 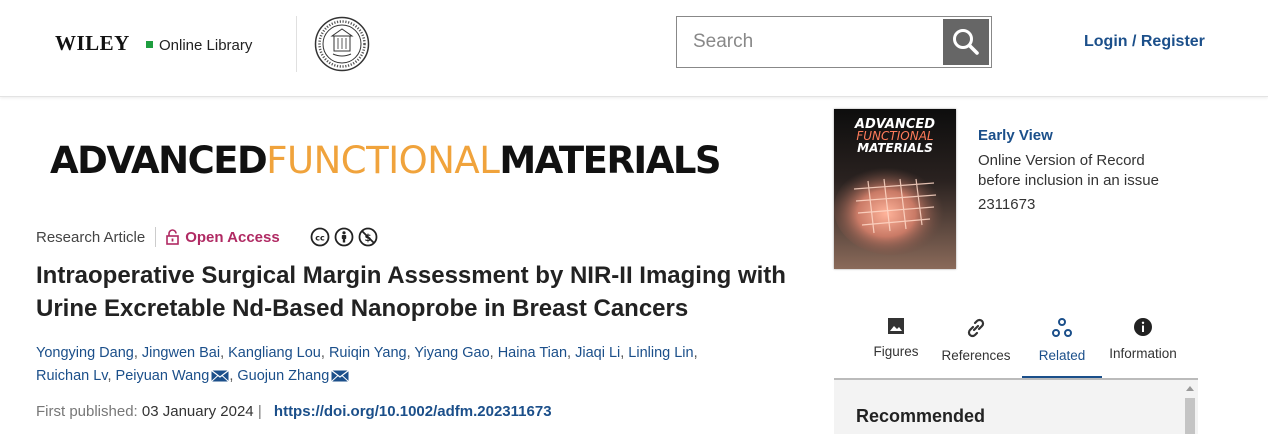 What do you see at coordinates (1016, 407) in the screenshot?
I see `recommended-panel: Recommended` at bounding box center [1016, 407].